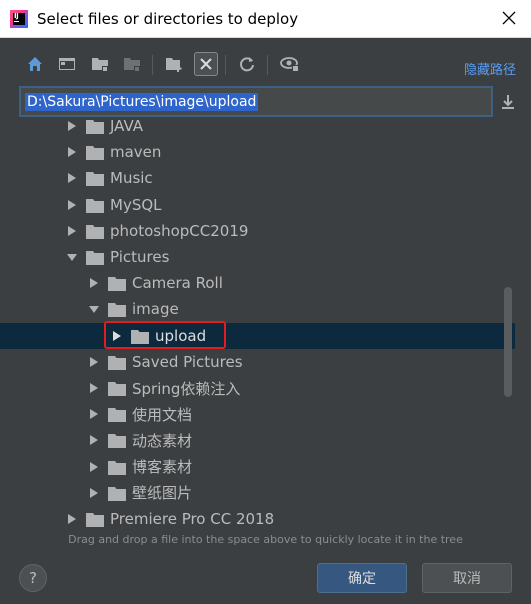 The image size is (531, 604). What do you see at coordinates (257, 231) in the screenshot?
I see `tree-item: photoshopCC2019` at bounding box center [257, 231].